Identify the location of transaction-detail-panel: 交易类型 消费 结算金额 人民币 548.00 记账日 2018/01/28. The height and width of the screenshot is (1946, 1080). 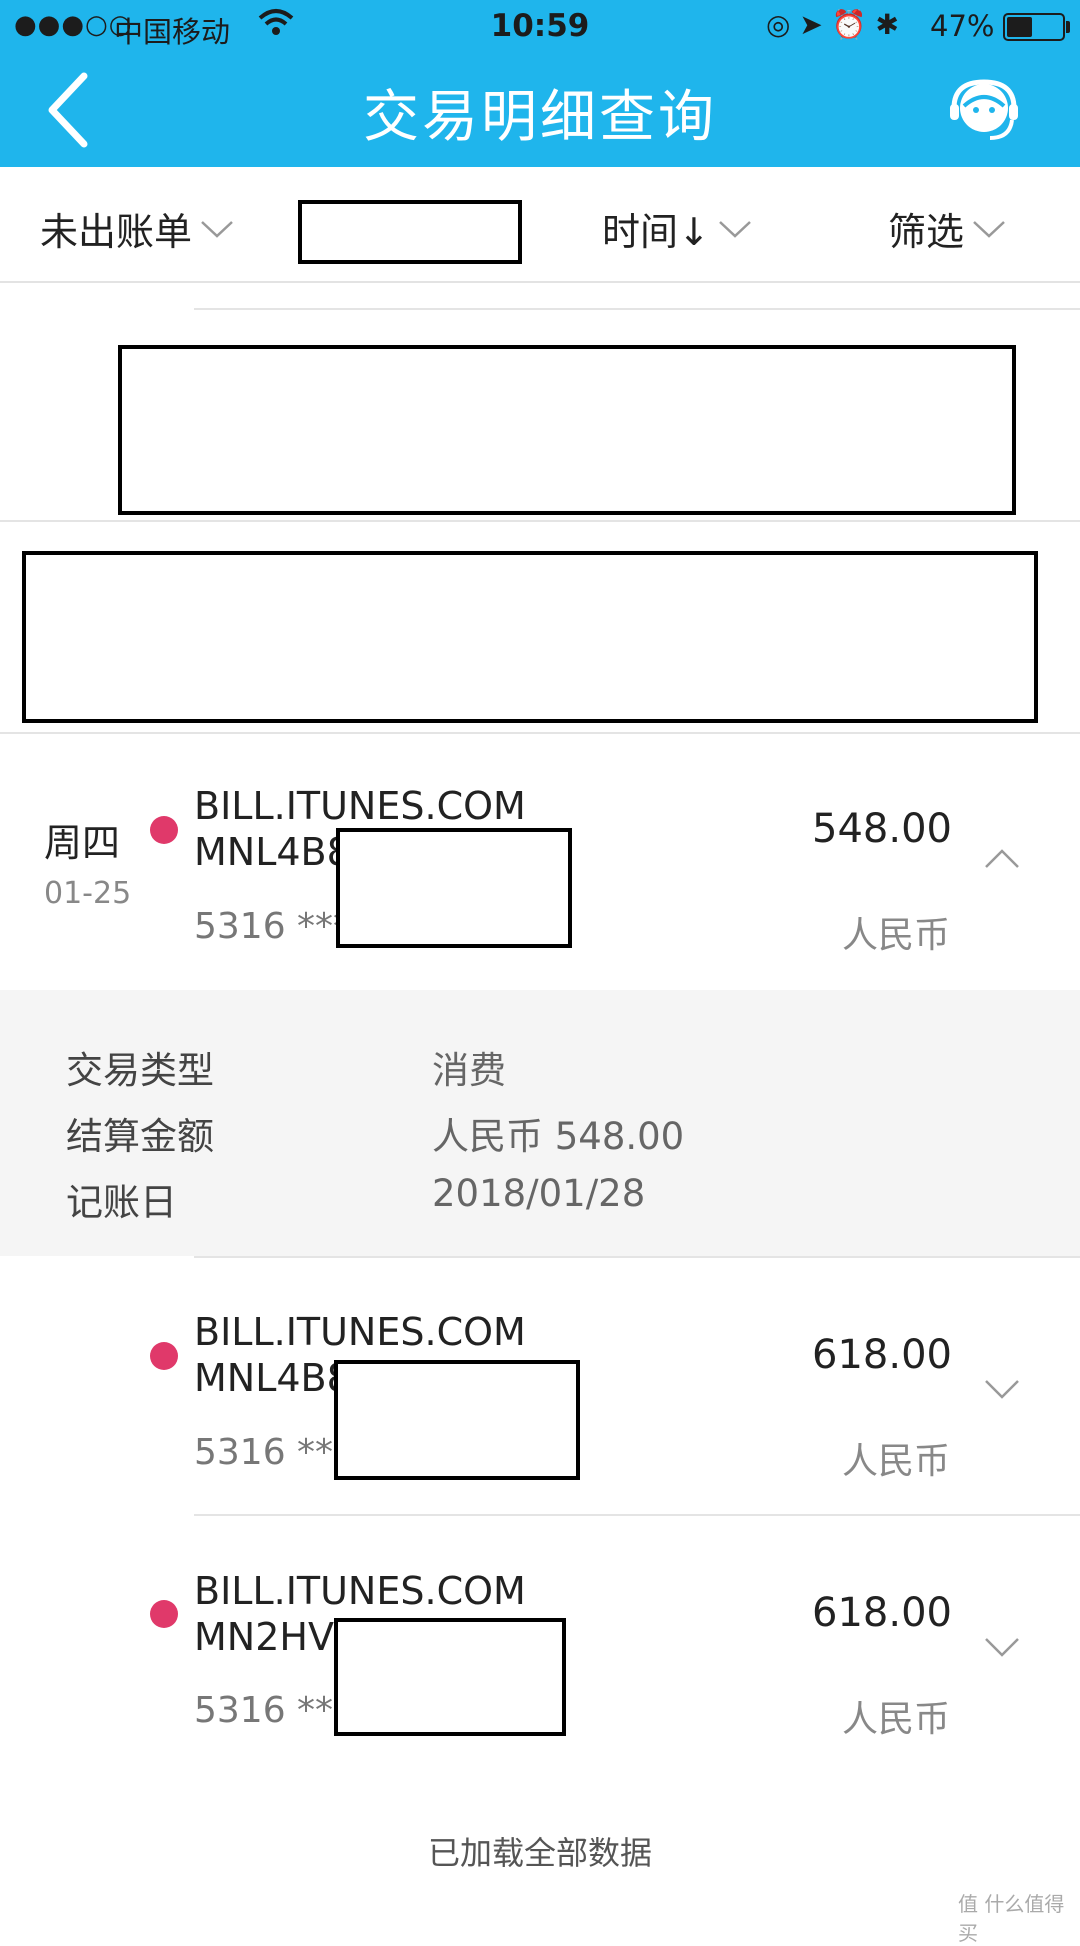
(540, 1123).